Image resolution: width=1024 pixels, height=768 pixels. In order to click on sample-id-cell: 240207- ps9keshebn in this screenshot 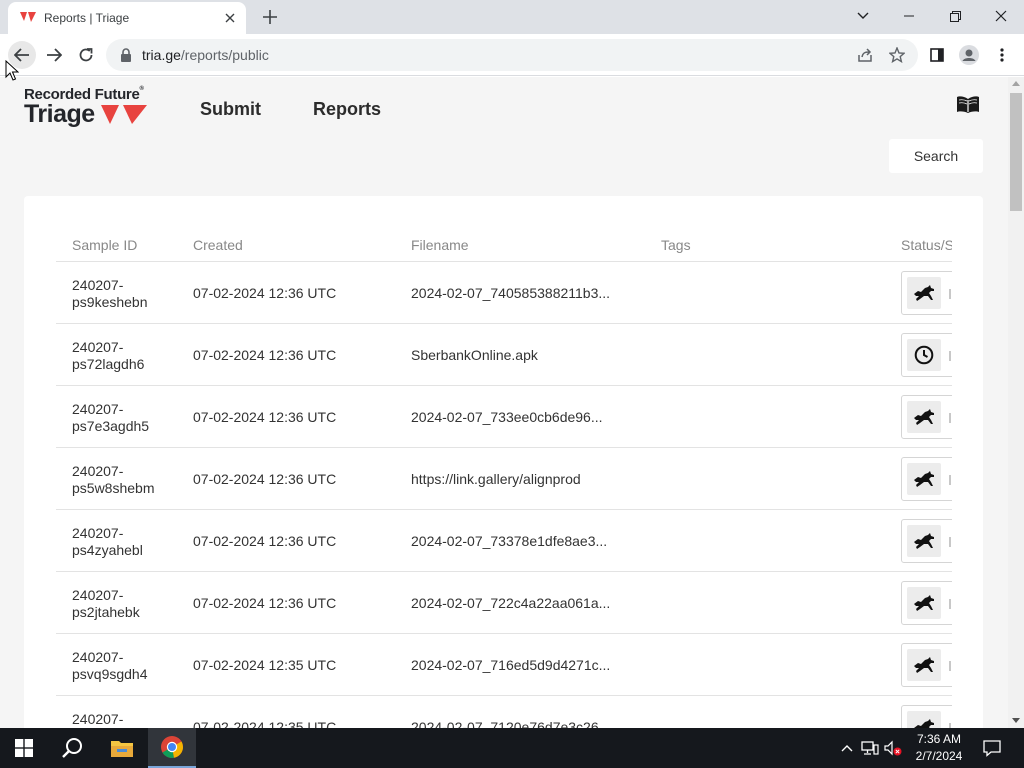, I will do `click(110, 294)`.